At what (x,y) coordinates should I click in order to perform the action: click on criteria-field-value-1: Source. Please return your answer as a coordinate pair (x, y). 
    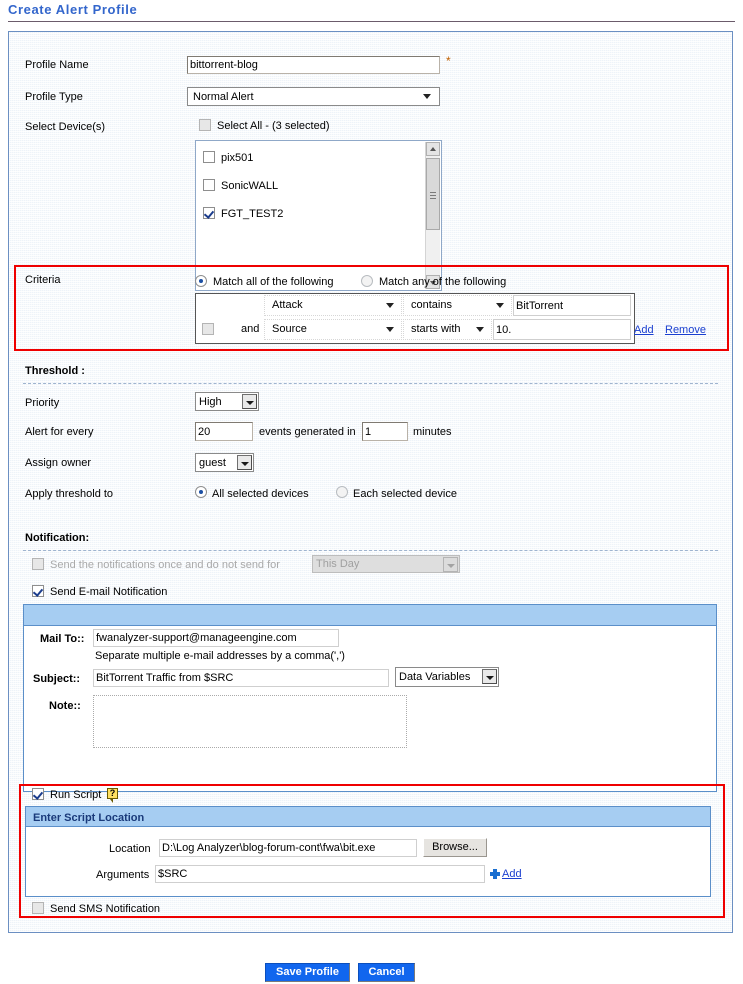
    Looking at the image, I should click on (289, 329).